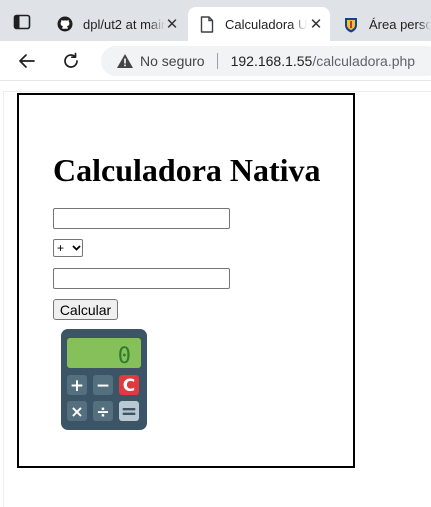  I want to click on browser-toolbar: No seguro 192.168.1.55/calculadora.php, so click(215, 61).